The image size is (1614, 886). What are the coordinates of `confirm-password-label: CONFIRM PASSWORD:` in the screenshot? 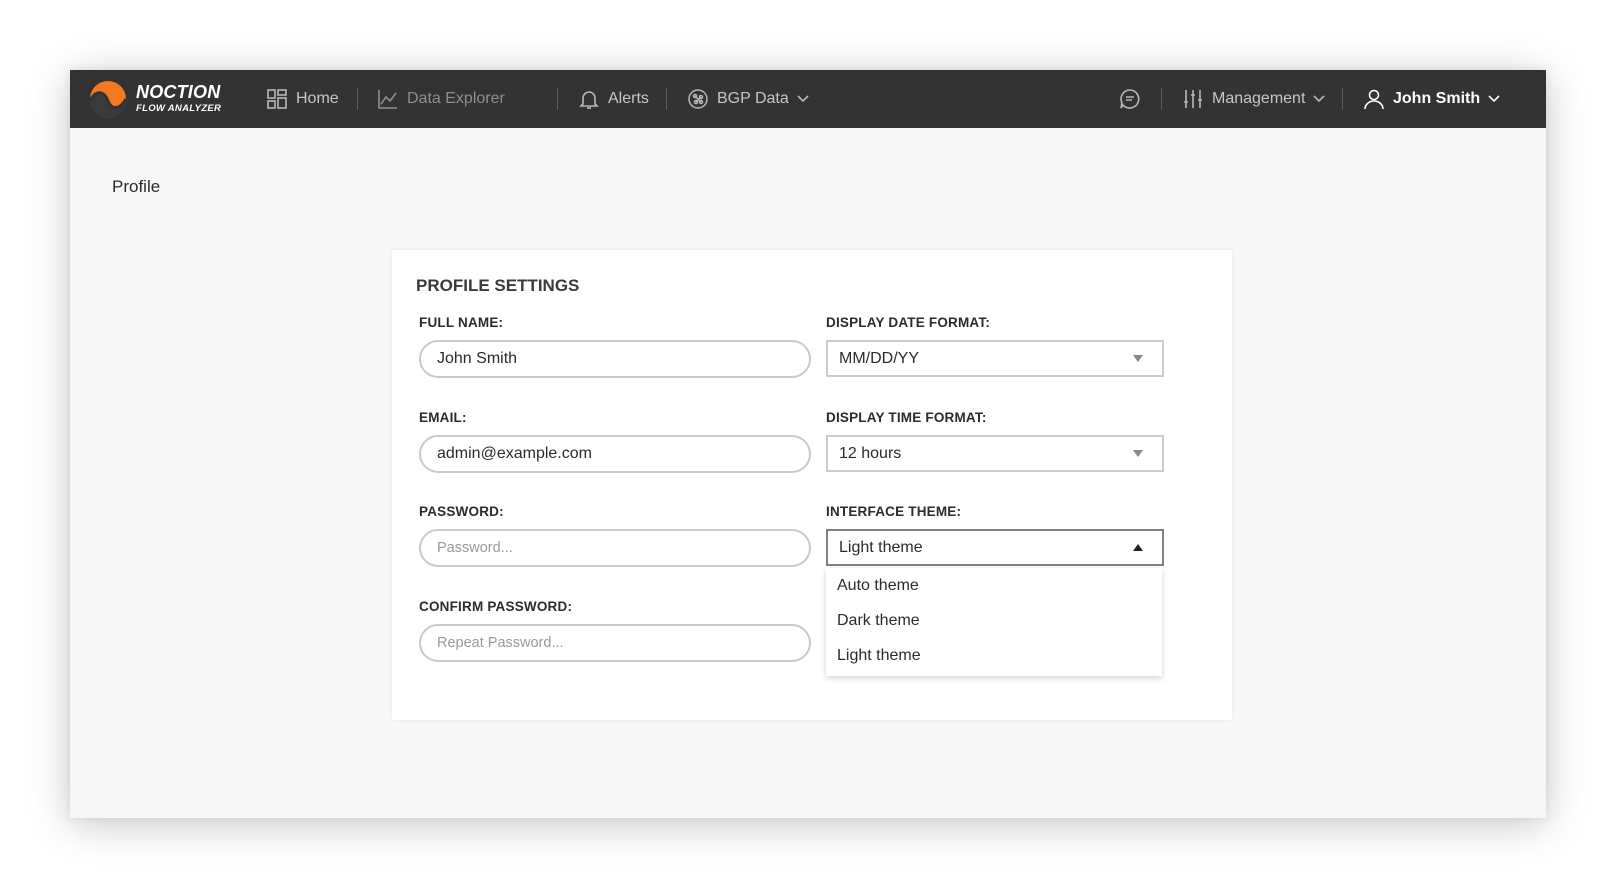 It's located at (496, 606).